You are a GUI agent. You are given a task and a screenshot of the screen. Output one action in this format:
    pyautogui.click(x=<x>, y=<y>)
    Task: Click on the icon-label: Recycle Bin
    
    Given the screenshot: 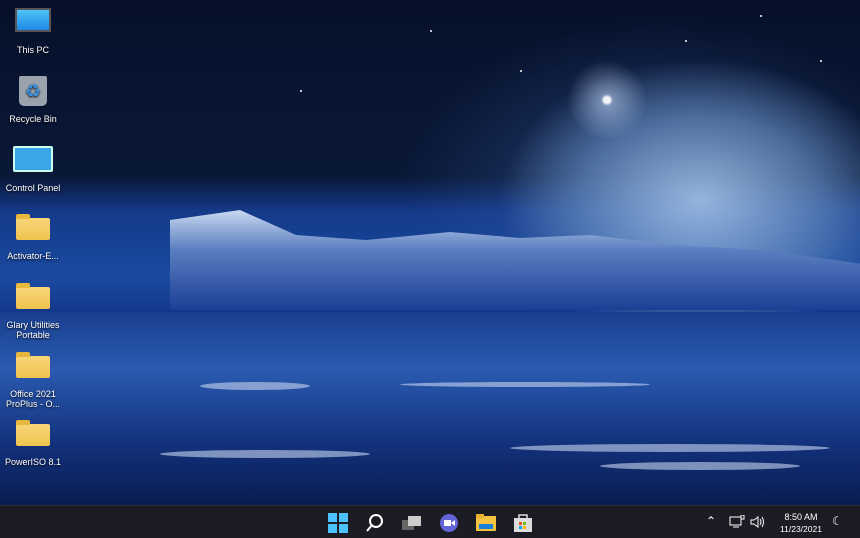 What is the action you would take?
    pyautogui.click(x=33, y=119)
    